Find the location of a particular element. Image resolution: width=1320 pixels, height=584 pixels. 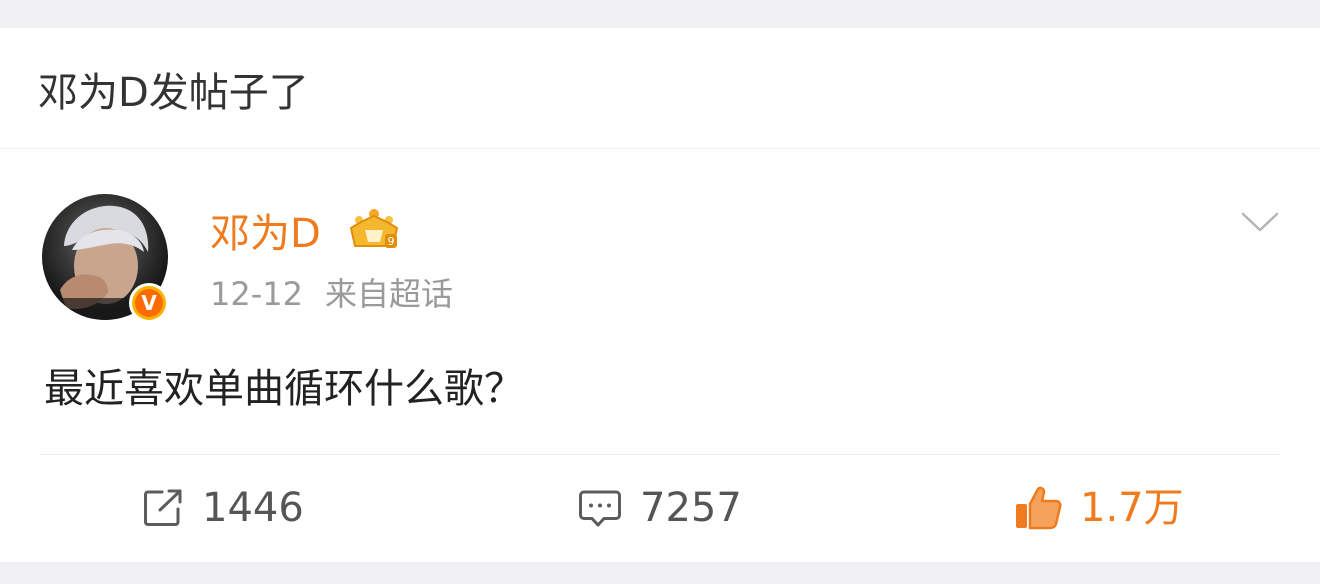

divider is located at coordinates (660, 454).